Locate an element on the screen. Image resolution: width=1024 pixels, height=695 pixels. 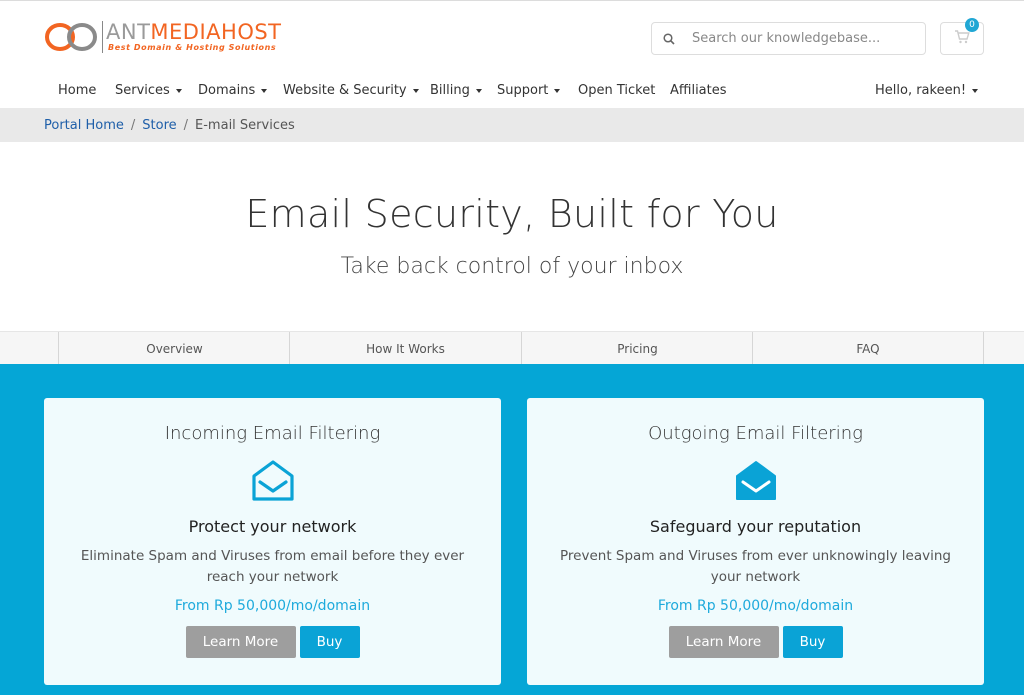
nav-user-menu: Hello, rakeen! is located at coordinates (927, 90).